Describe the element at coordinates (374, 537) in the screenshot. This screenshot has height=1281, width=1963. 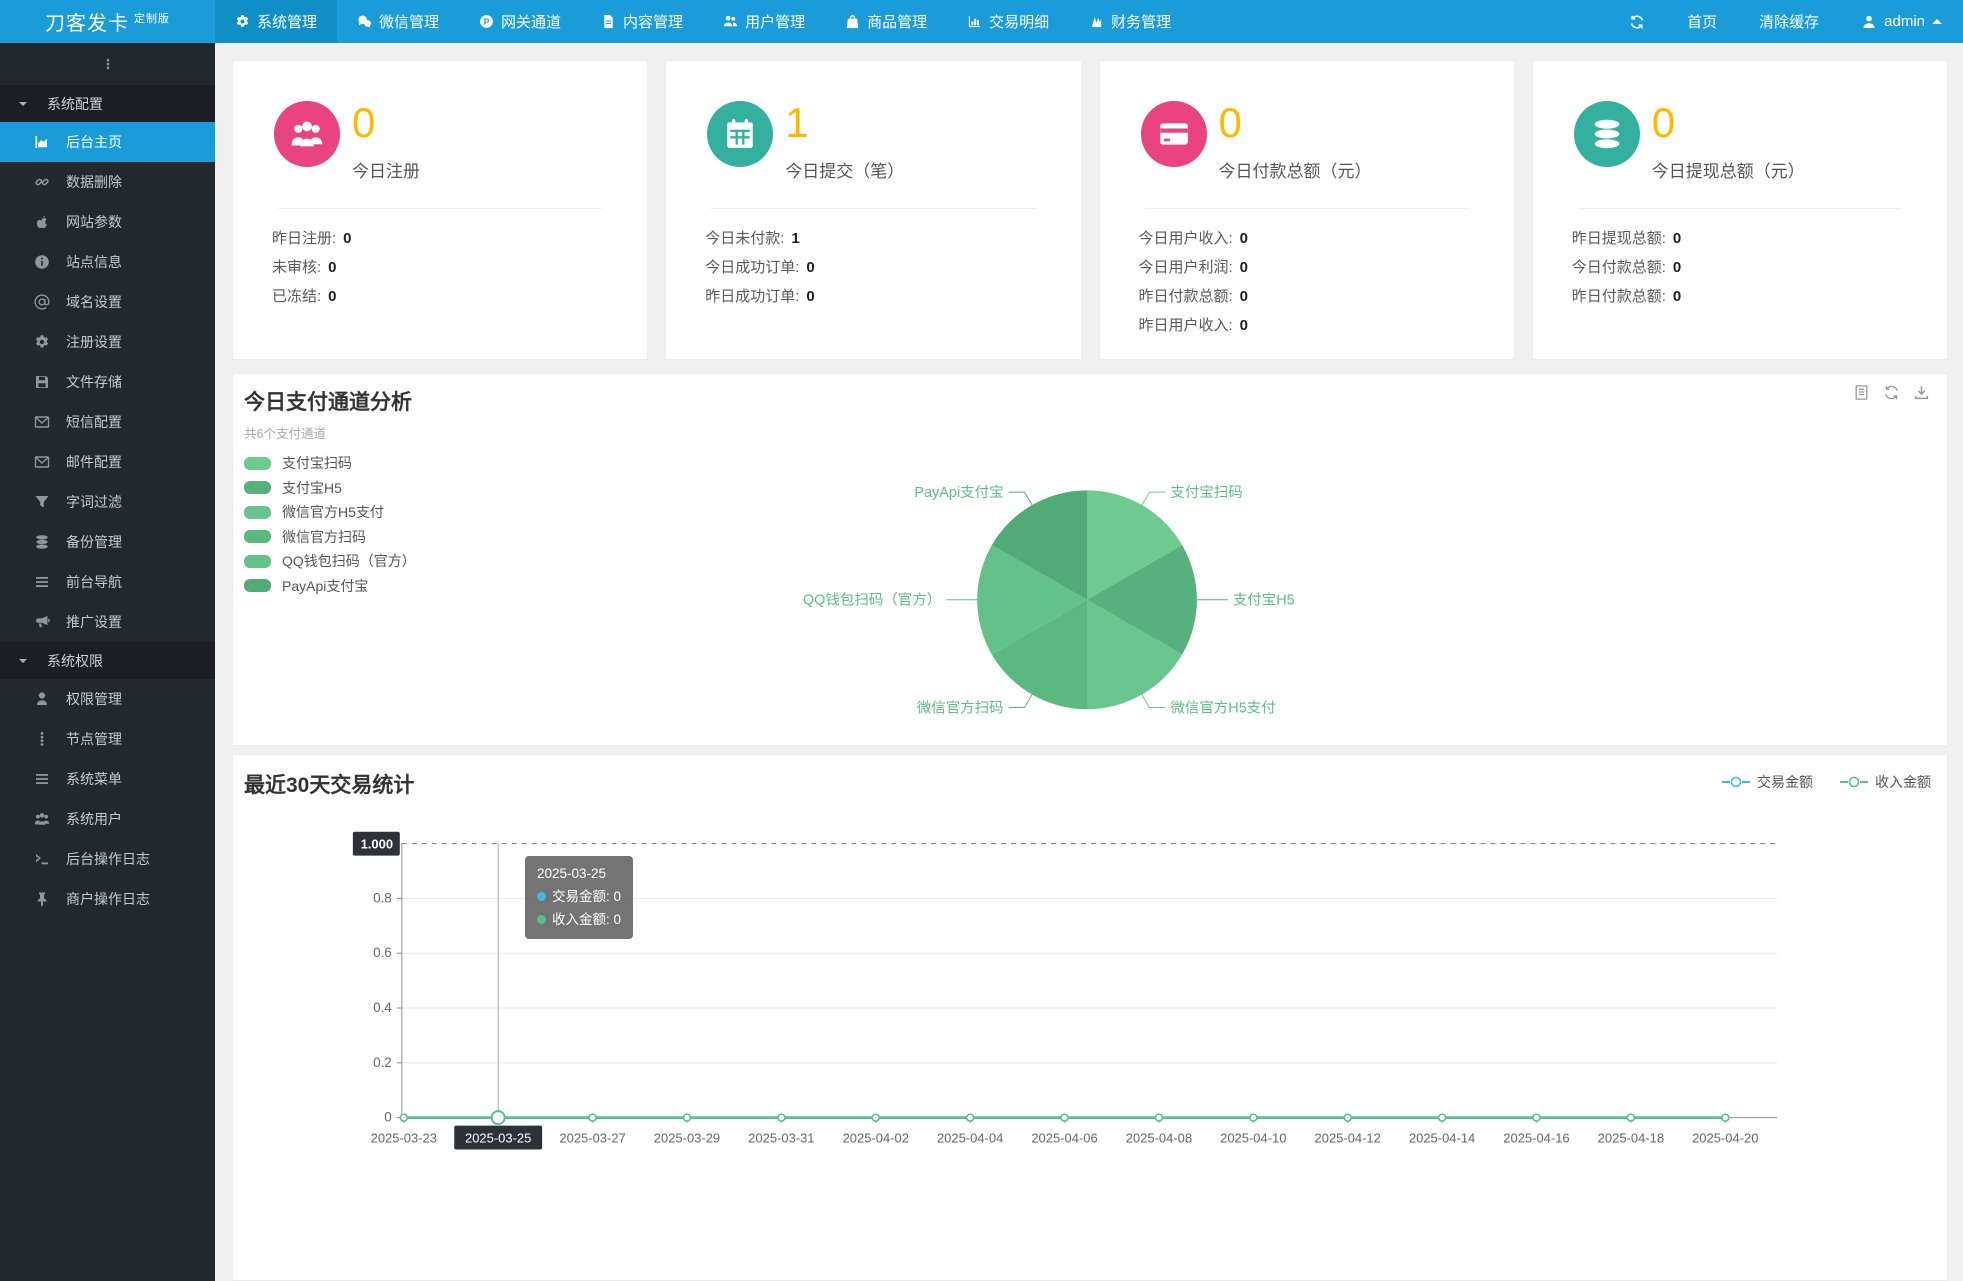
I see `pie-legend-item: 微信官方扫码` at that location.